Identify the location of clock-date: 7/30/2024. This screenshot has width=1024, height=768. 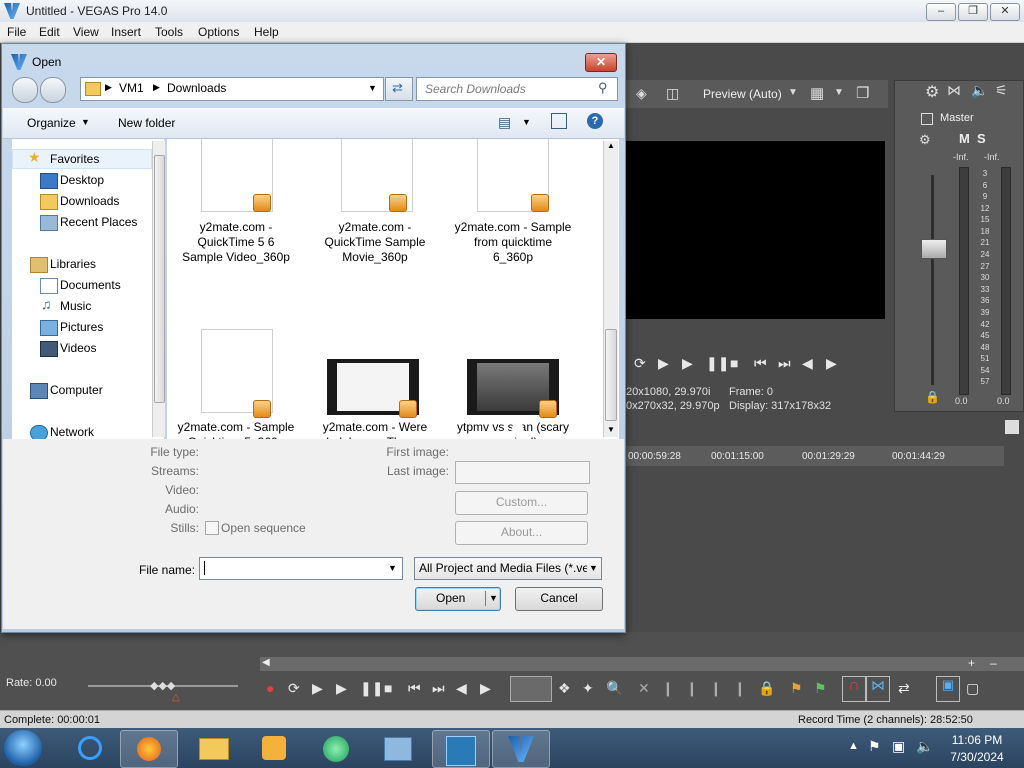
(977, 757).